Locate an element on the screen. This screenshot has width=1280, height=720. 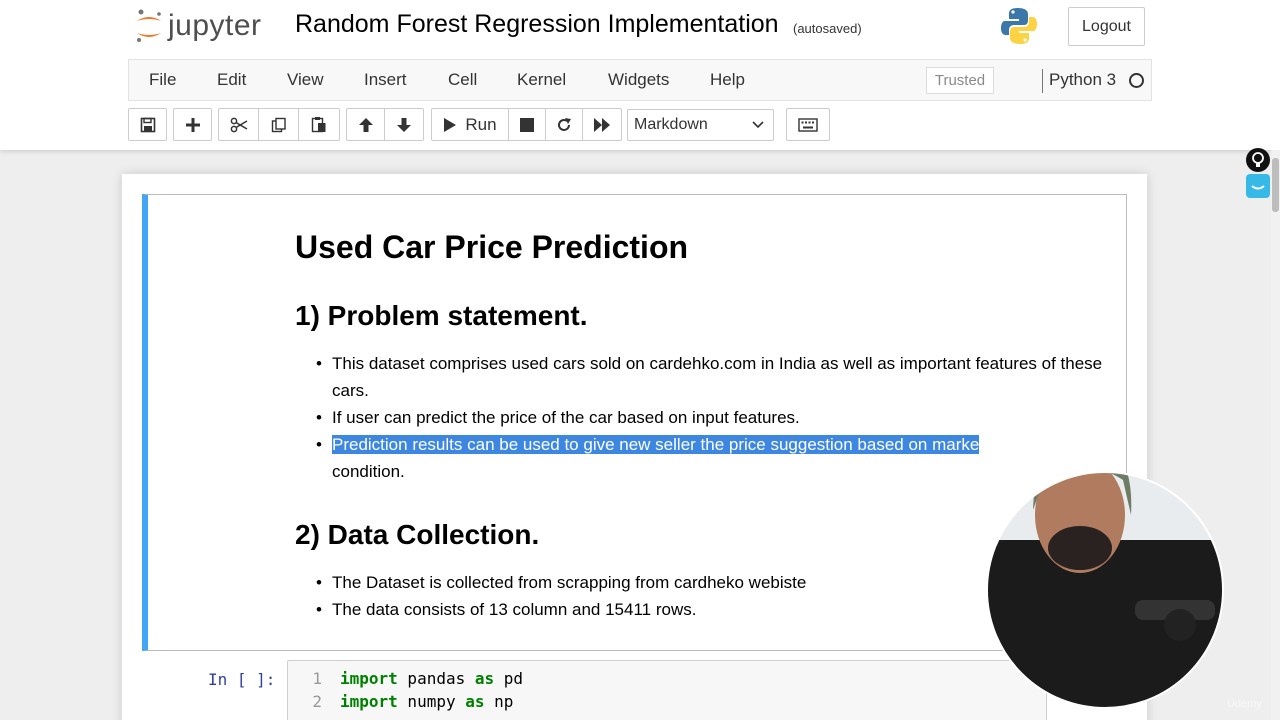
plus-icon is located at coordinates (192, 124).